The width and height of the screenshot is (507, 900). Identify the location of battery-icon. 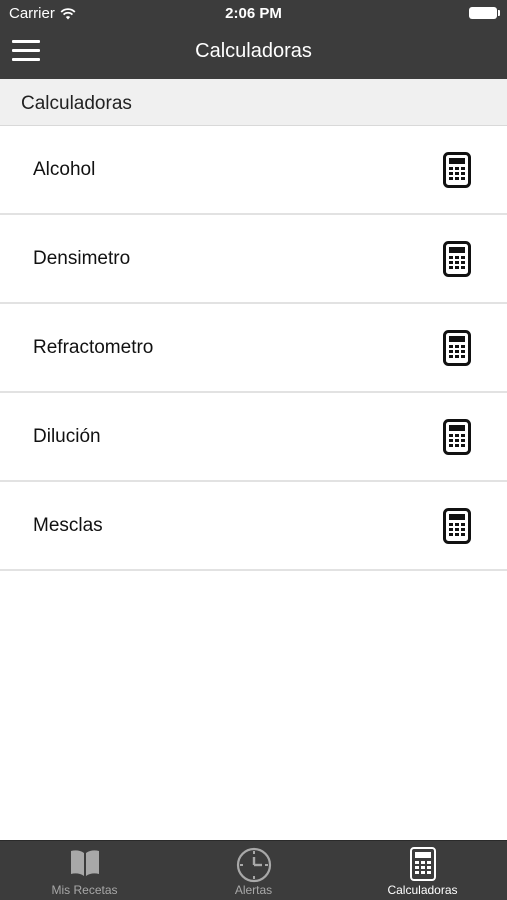
(484, 13).